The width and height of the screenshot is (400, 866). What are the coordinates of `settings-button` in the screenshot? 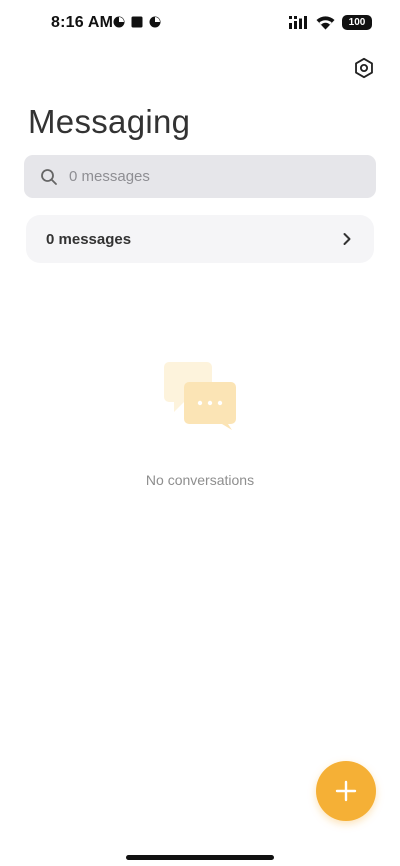 It's located at (364, 68).